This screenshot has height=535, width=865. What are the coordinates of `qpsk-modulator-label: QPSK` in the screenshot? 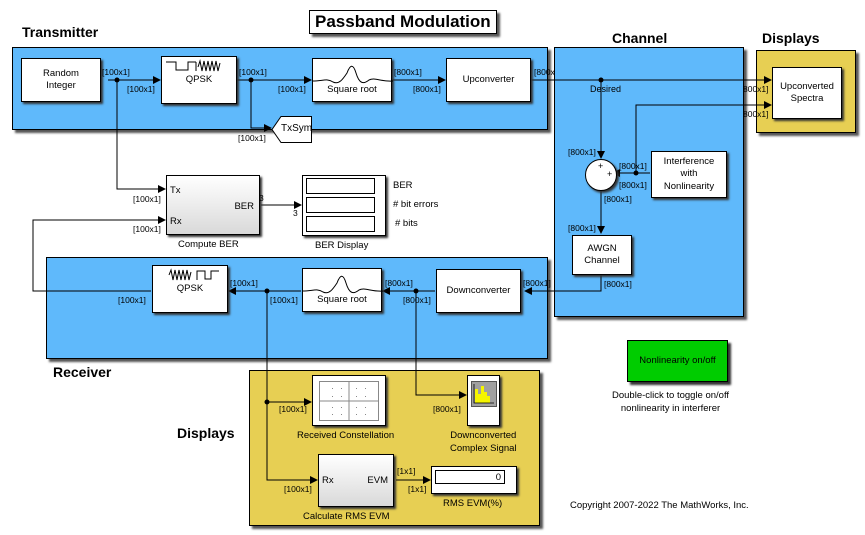 It's located at (199, 79).